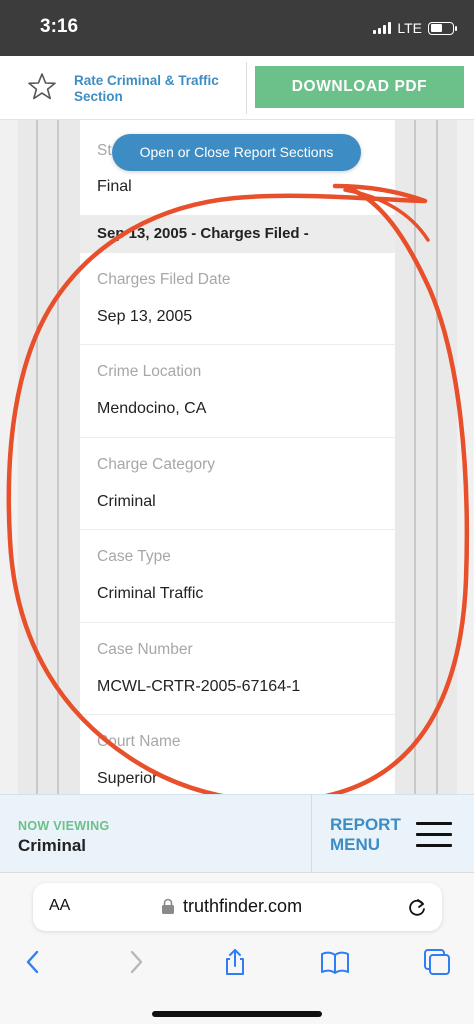  I want to click on field-value: Superior, so click(127, 778).